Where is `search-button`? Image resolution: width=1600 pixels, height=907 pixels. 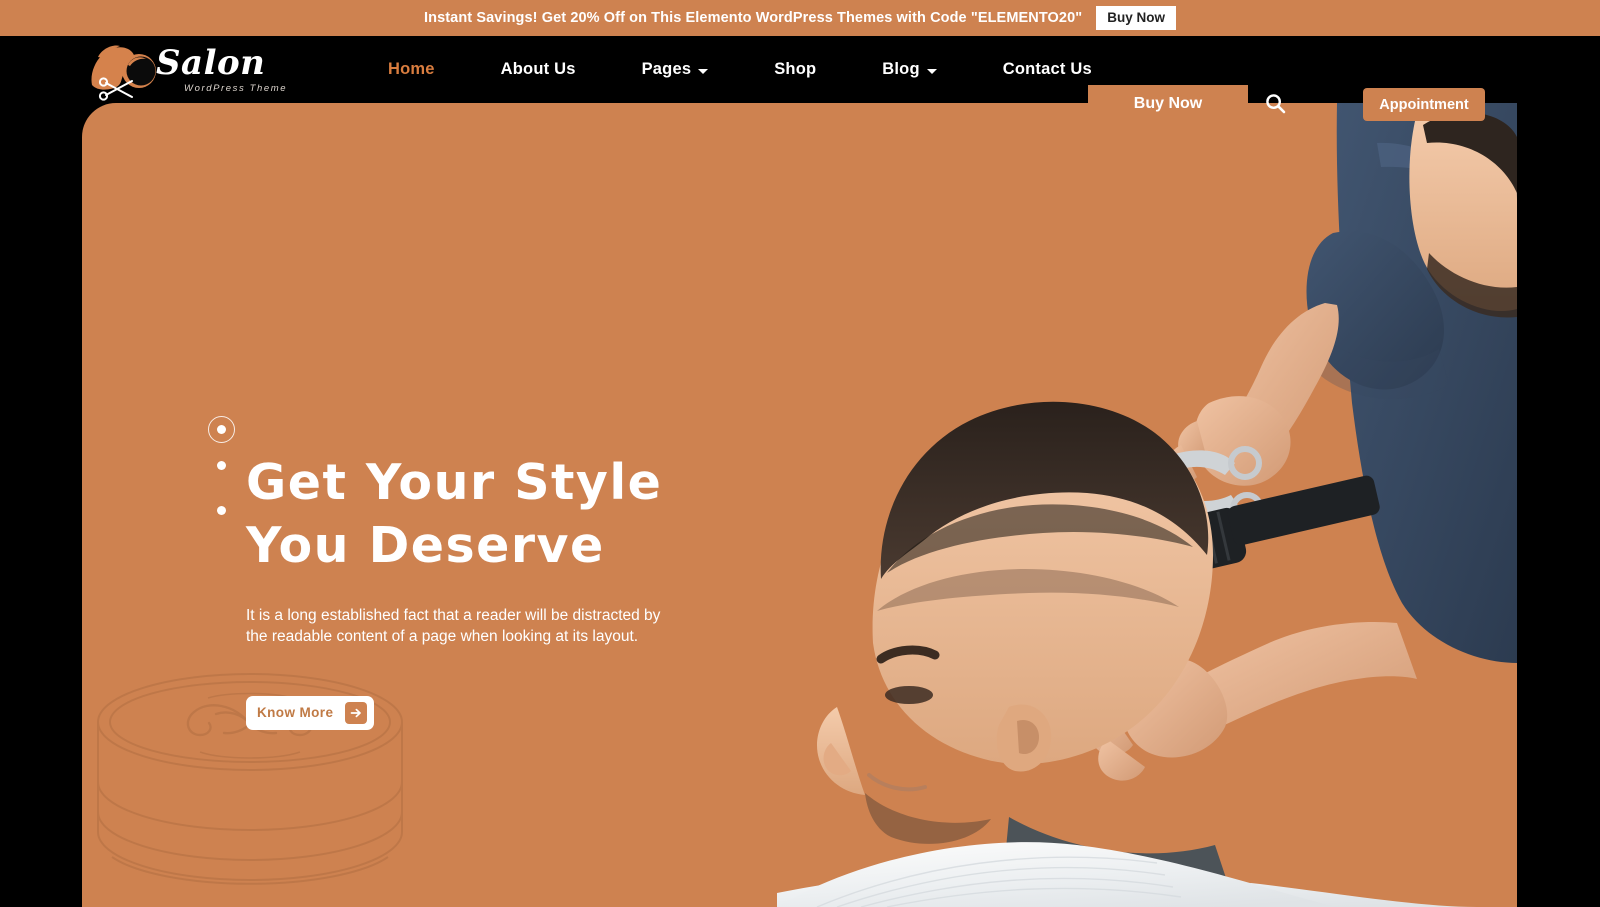 search-button is located at coordinates (1275, 103).